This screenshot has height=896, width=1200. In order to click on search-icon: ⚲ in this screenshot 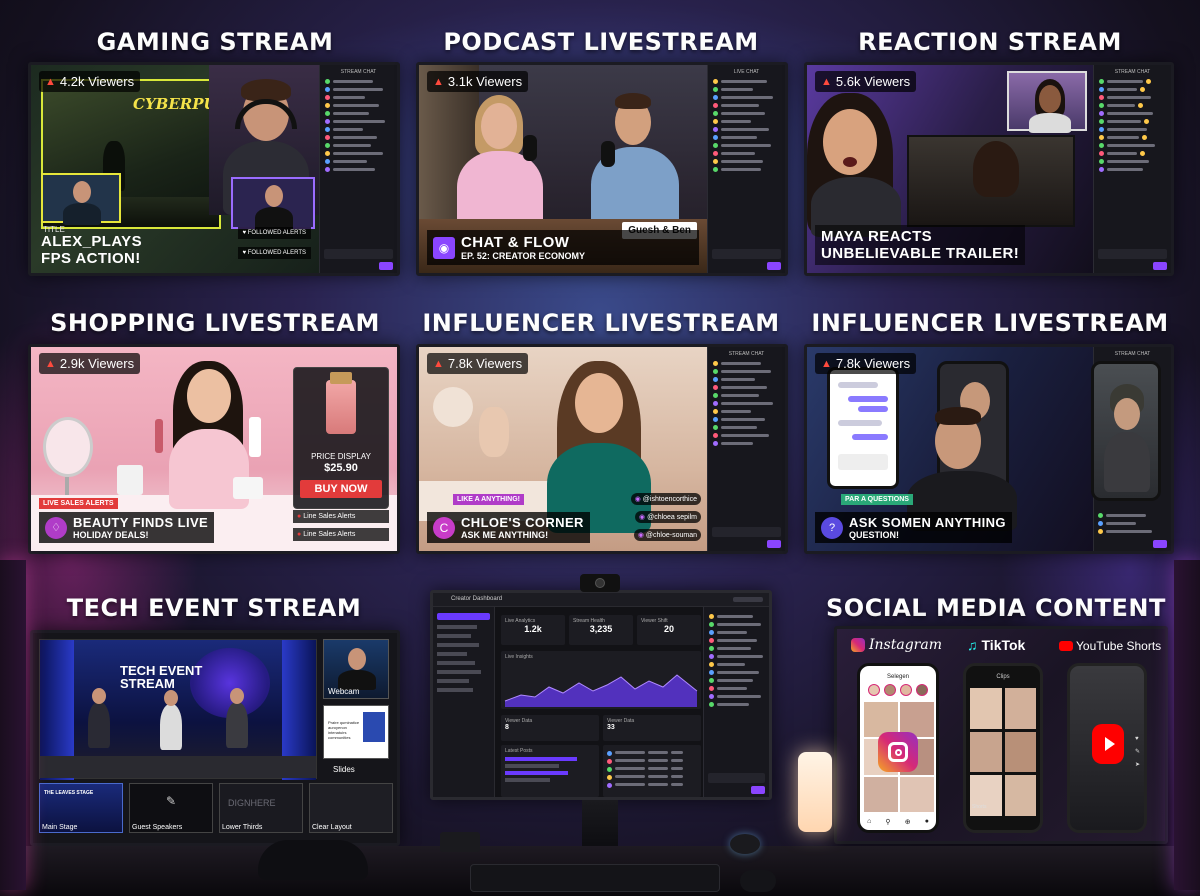, I will do `click(887, 822)`.